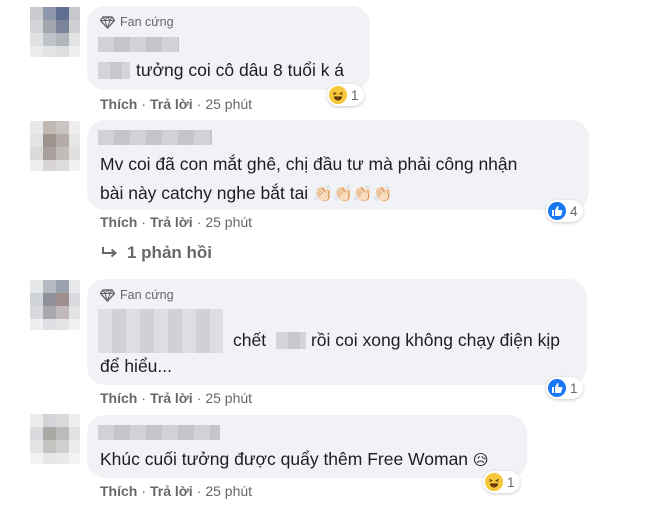  What do you see at coordinates (221, 70) in the screenshot?
I see `comment-text: tưởng coi cô dâu 8 tuổi k á` at bounding box center [221, 70].